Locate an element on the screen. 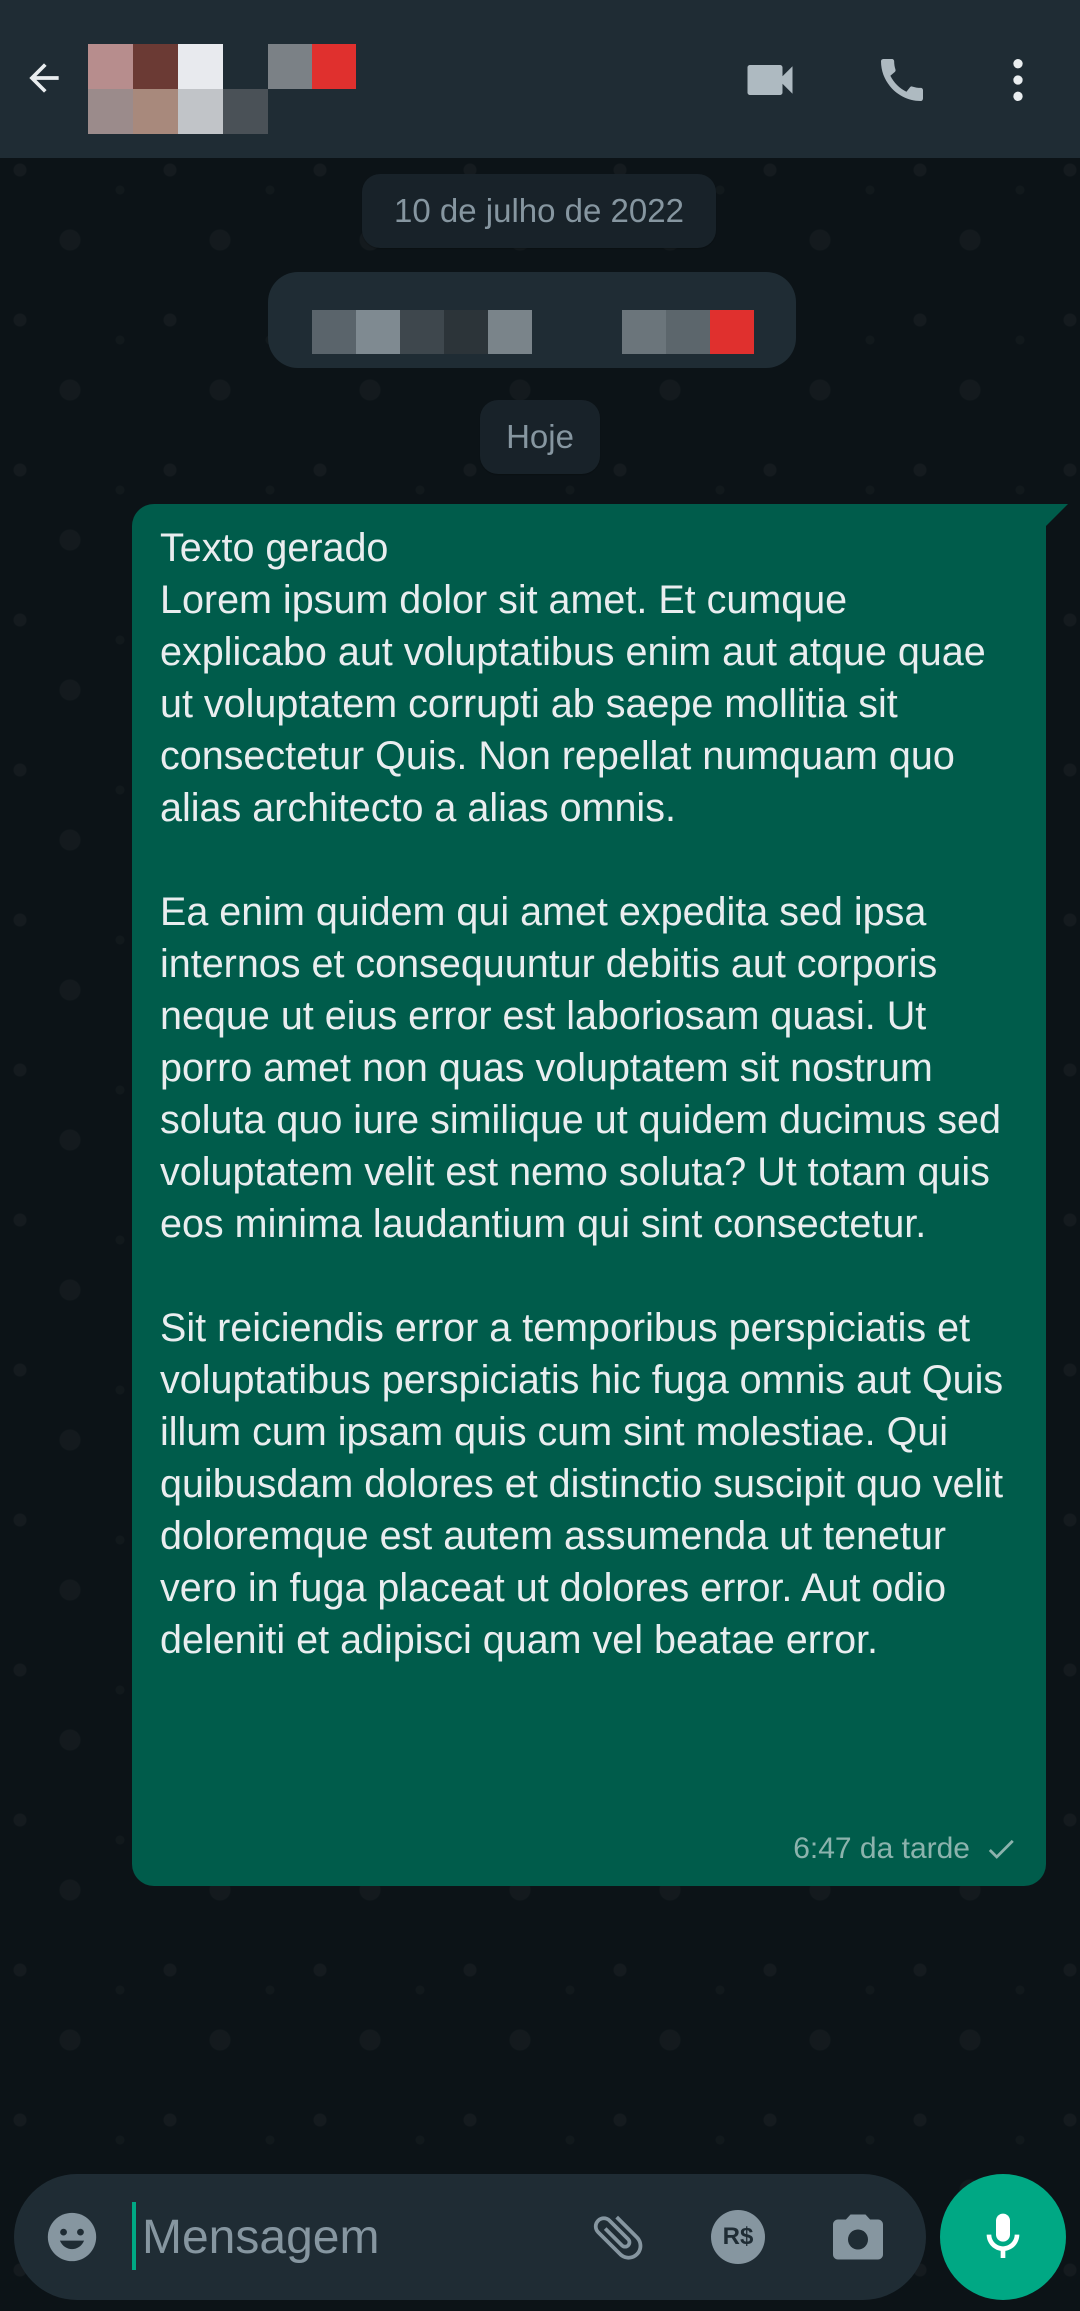 This screenshot has width=1080, height=2311. attach-button is located at coordinates (618, 2237).